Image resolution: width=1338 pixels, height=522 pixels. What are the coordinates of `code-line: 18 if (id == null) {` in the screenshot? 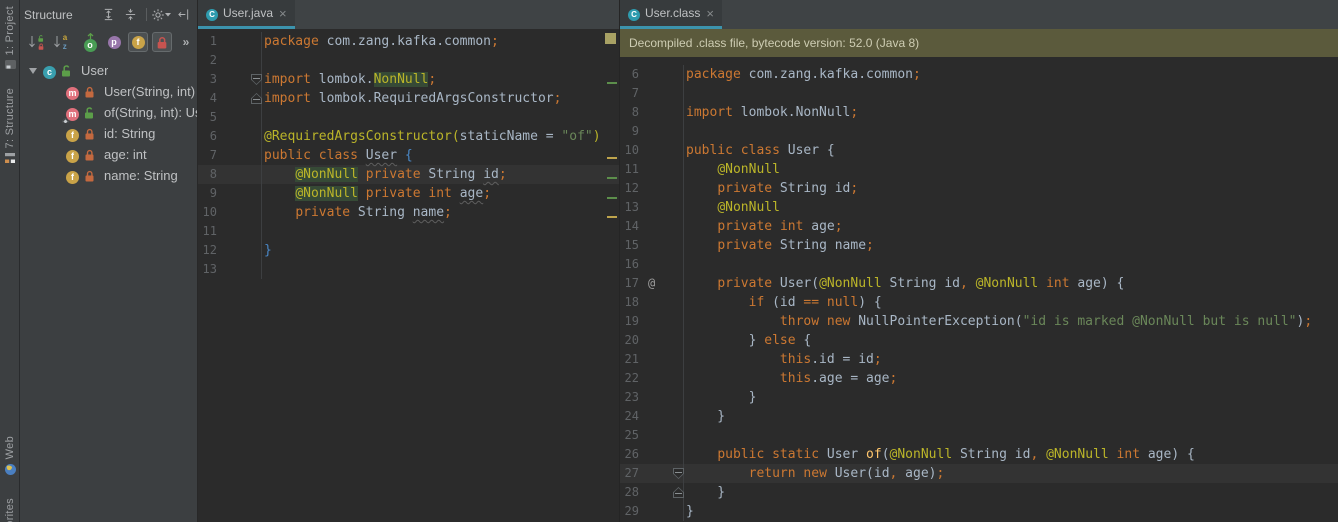 It's located at (979, 302).